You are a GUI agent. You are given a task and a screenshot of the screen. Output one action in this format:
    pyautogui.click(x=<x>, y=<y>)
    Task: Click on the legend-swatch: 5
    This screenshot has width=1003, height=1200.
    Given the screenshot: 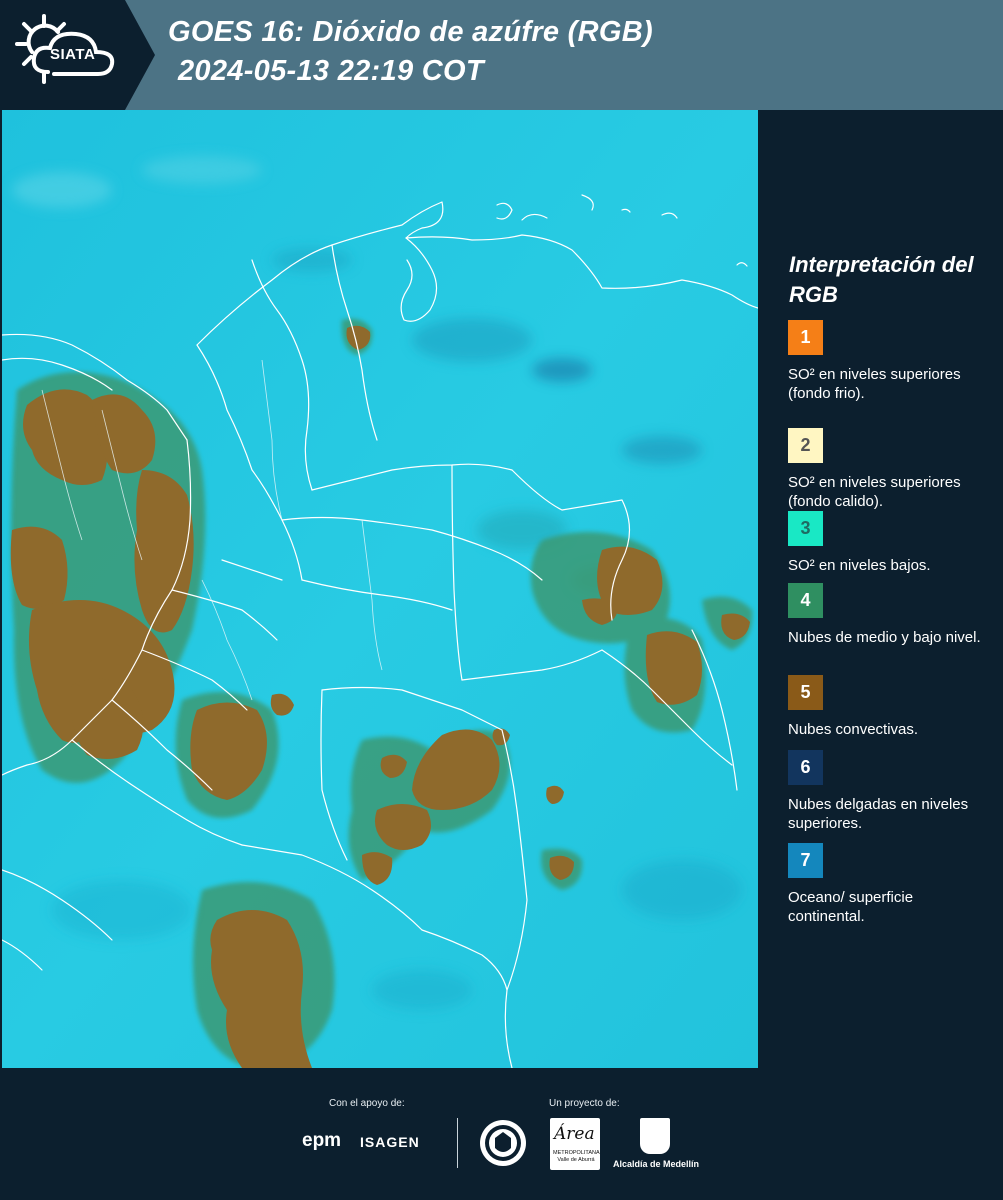 What is the action you would take?
    pyautogui.click(x=805, y=692)
    